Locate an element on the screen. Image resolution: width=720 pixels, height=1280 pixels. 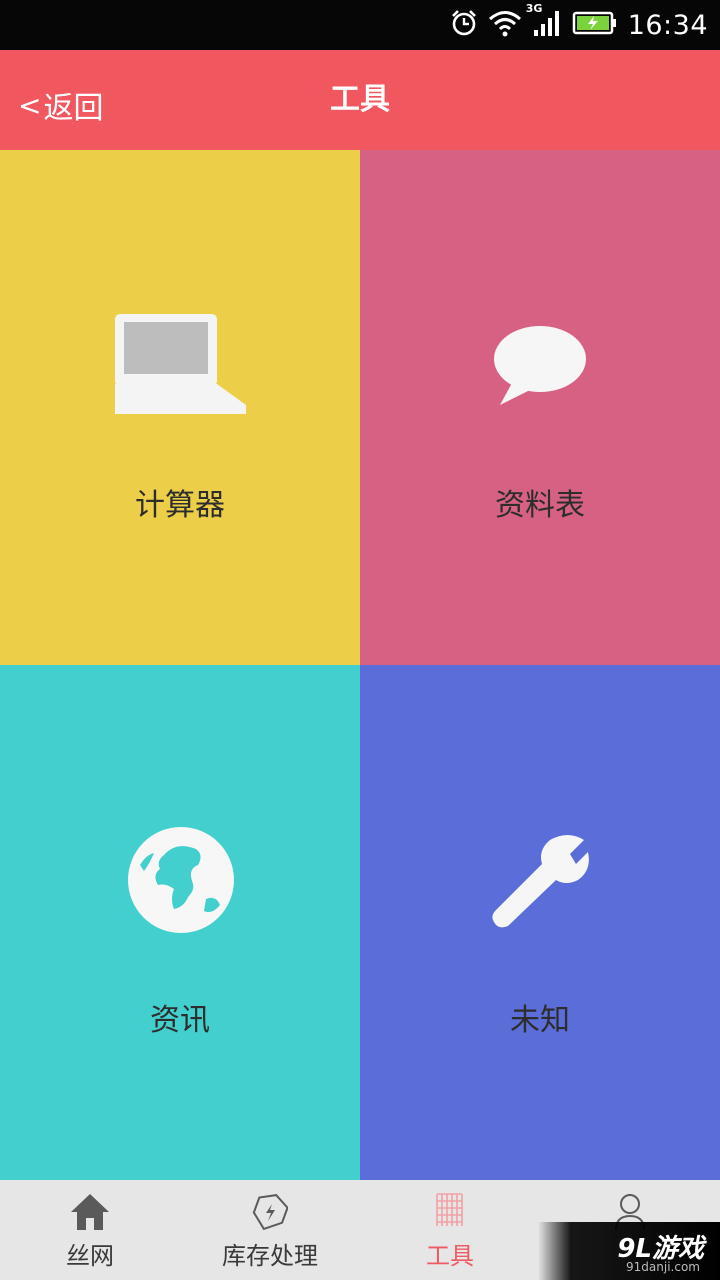
tile-datasheet-label: 资料表 is located at coordinates (540, 505).